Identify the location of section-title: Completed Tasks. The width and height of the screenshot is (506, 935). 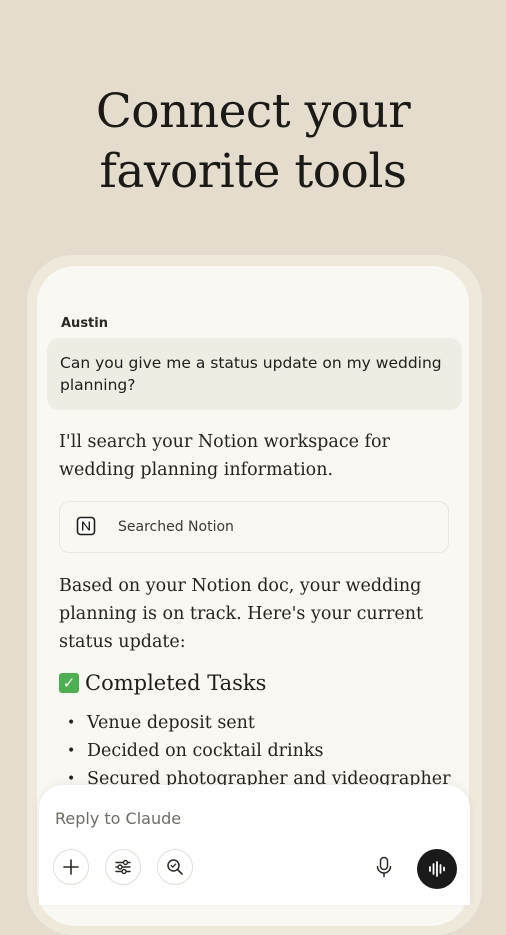
(176, 683).